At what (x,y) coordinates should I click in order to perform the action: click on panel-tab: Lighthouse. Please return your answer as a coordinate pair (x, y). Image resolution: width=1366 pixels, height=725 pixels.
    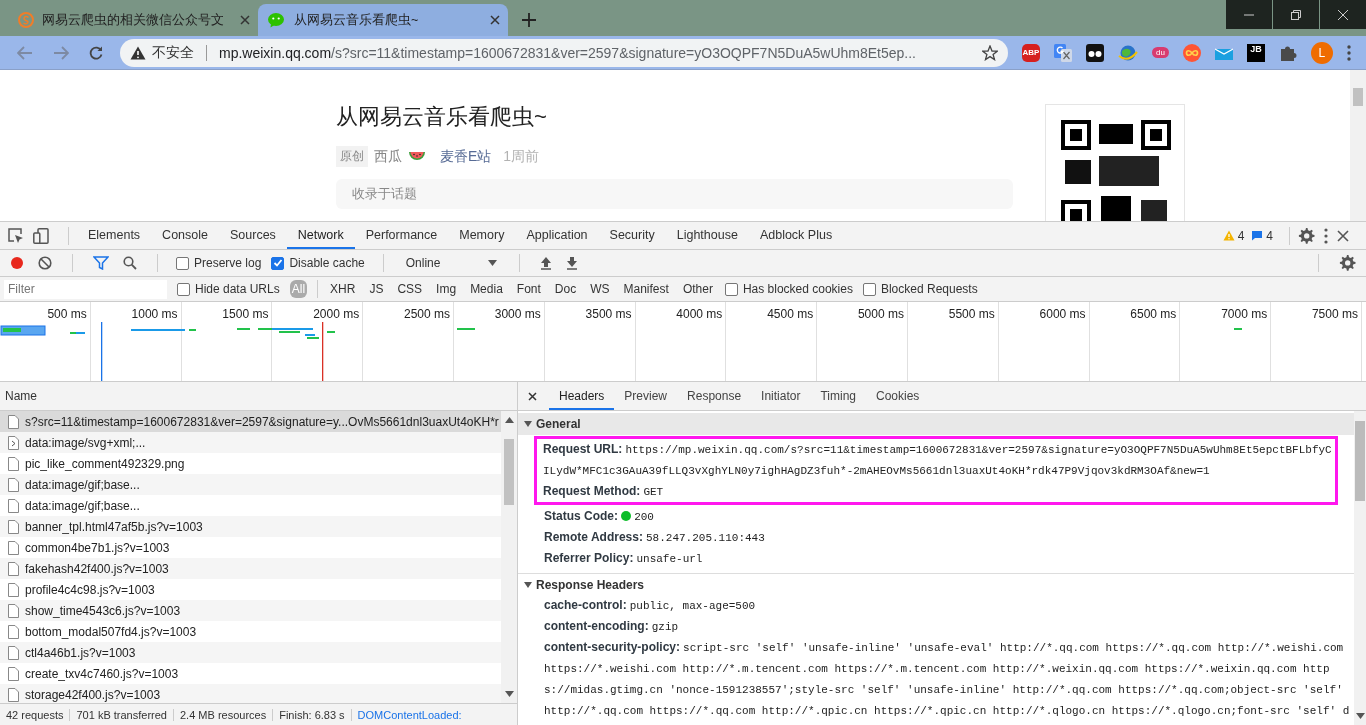
    Looking at the image, I should click on (707, 235).